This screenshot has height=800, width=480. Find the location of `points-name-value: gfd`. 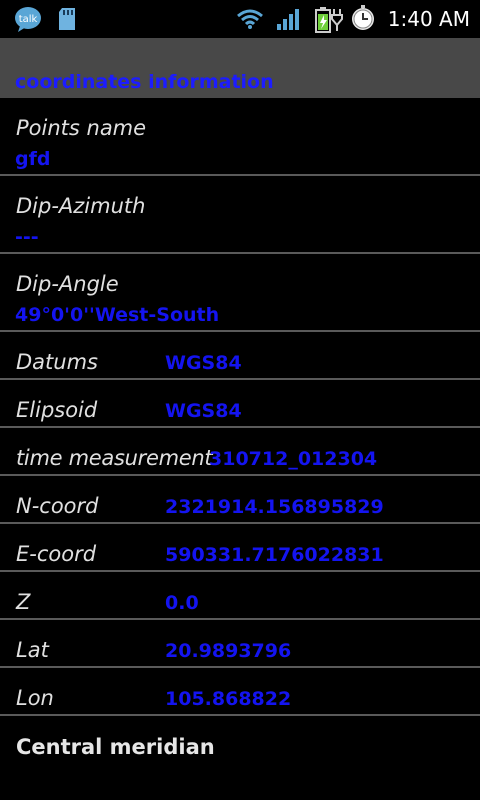

points-name-value: gfd is located at coordinates (33, 159).